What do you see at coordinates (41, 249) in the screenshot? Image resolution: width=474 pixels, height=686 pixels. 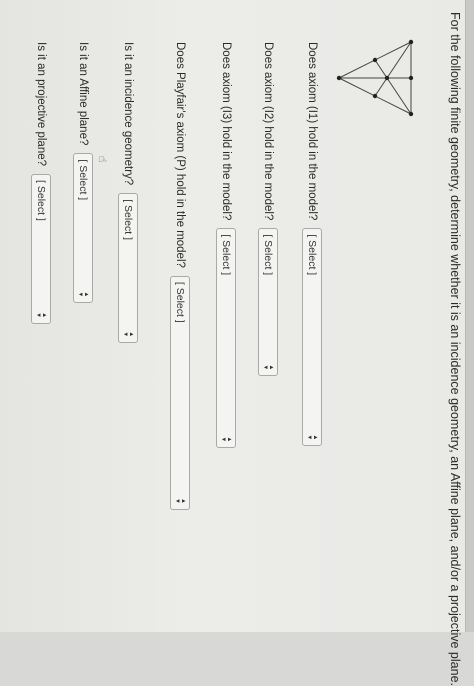 I see `select-projective: [ Select ] ▲ ▼` at bounding box center [41, 249].